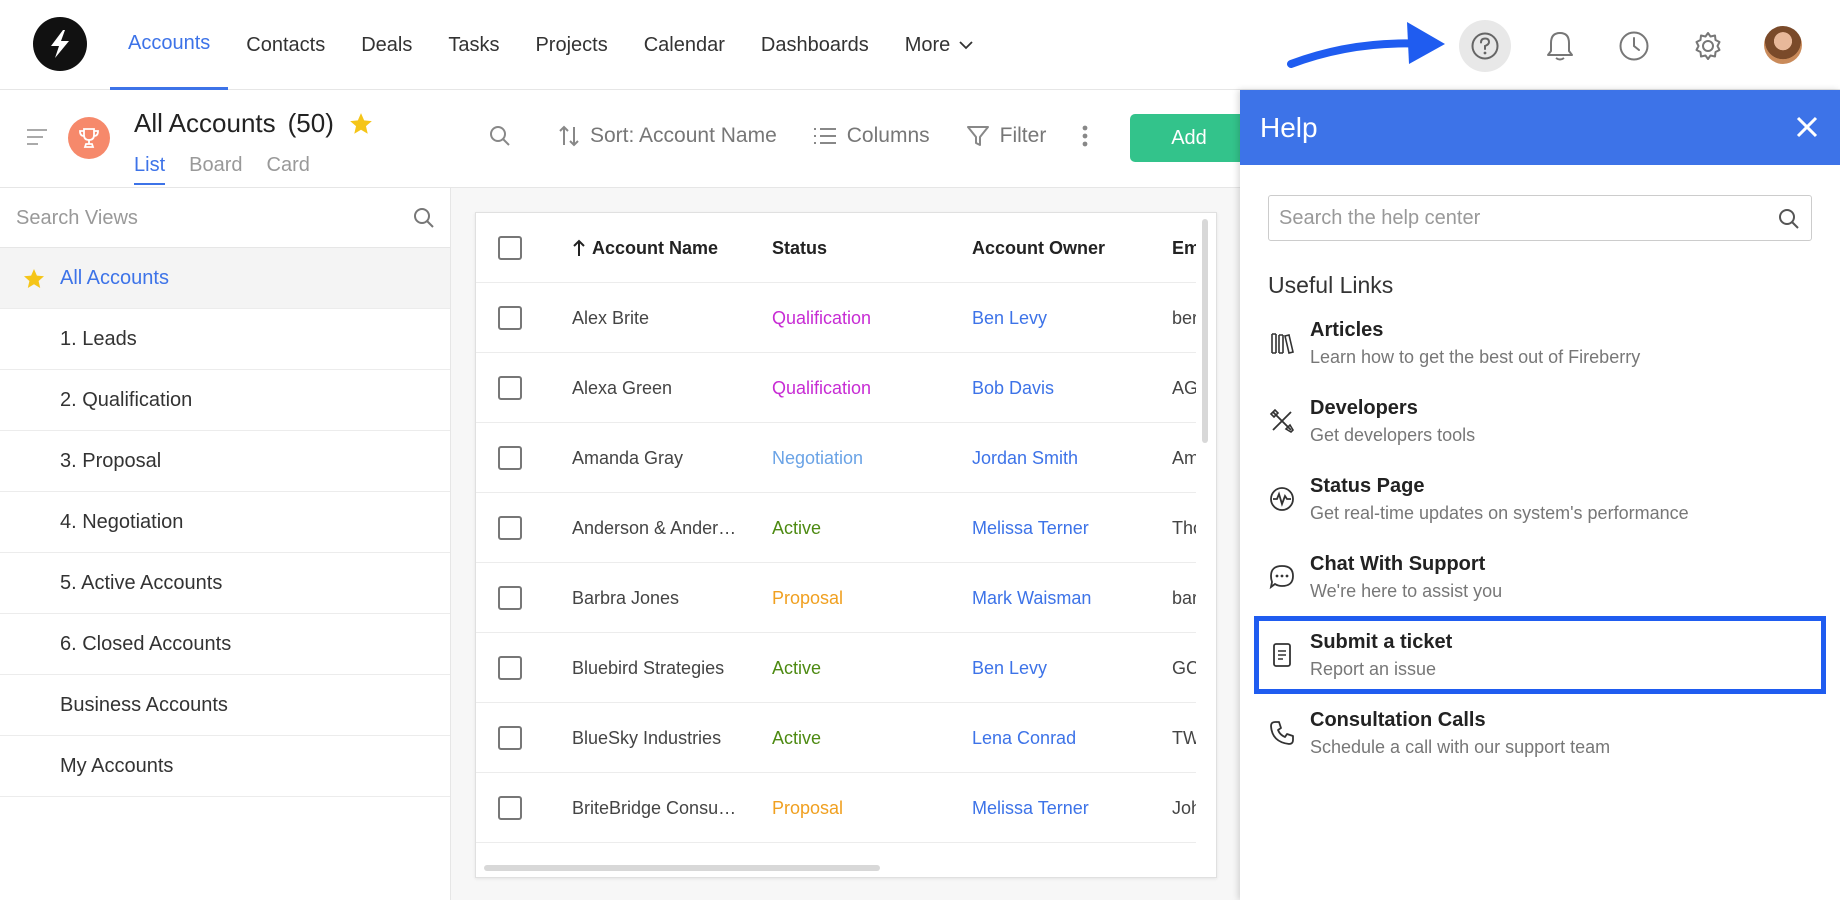  What do you see at coordinates (225, 400) in the screenshot?
I see `sidebar-item-qualification: 2. Qualification` at bounding box center [225, 400].